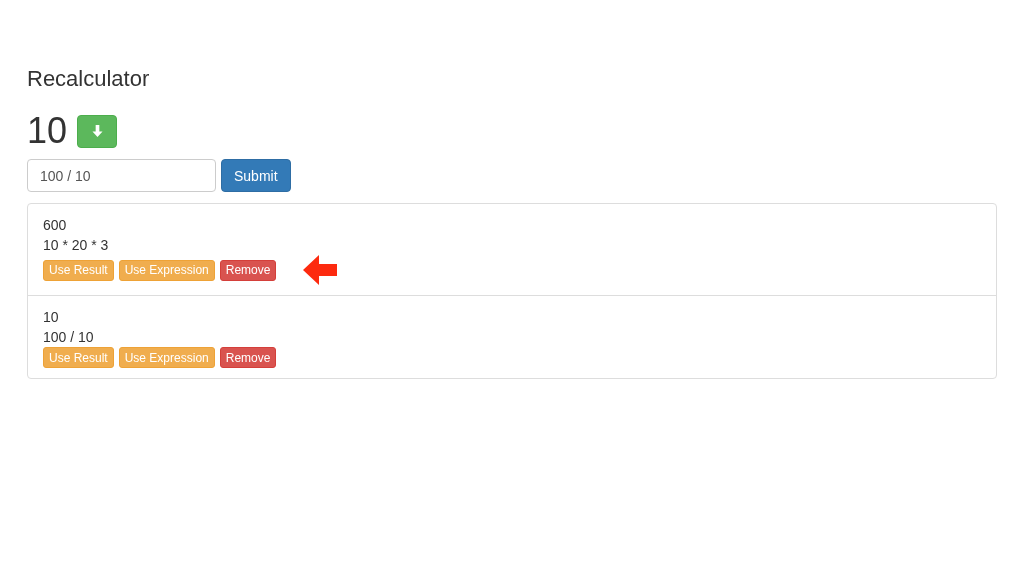 The height and width of the screenshot is (576, 1024). I want to click on result-value: 600, so click(55, 225).